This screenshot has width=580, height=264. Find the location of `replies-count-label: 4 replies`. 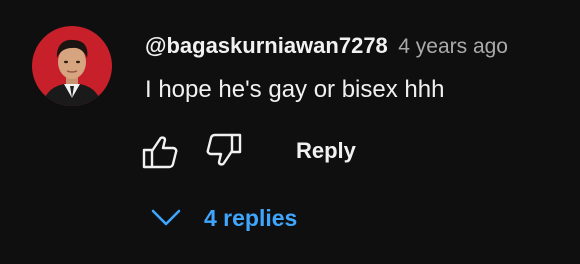

replies-count-label: 4 replies is located at coordinates (251, 217).